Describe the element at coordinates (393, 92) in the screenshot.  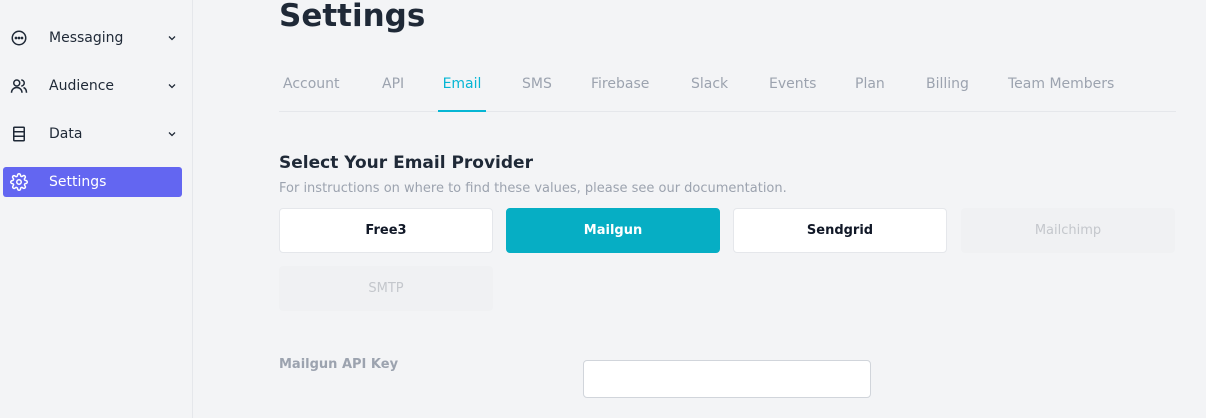
I see `tab-api: API` at that location.